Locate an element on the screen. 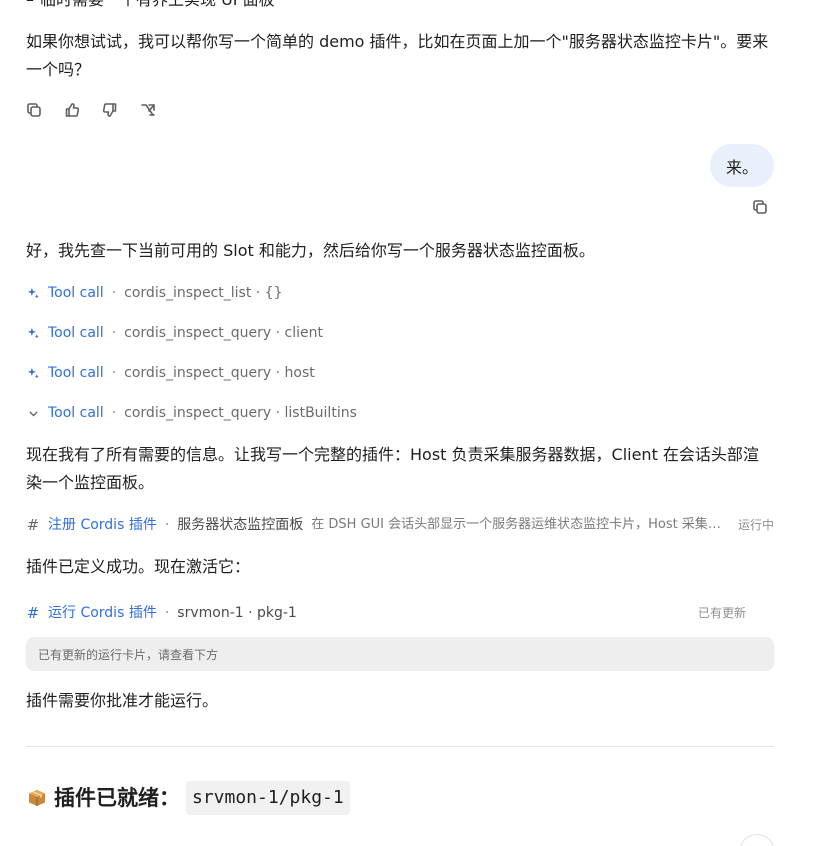 This screenshot has height=846, width=829. thumbs-up-icon is located at coordinates (72, 110).